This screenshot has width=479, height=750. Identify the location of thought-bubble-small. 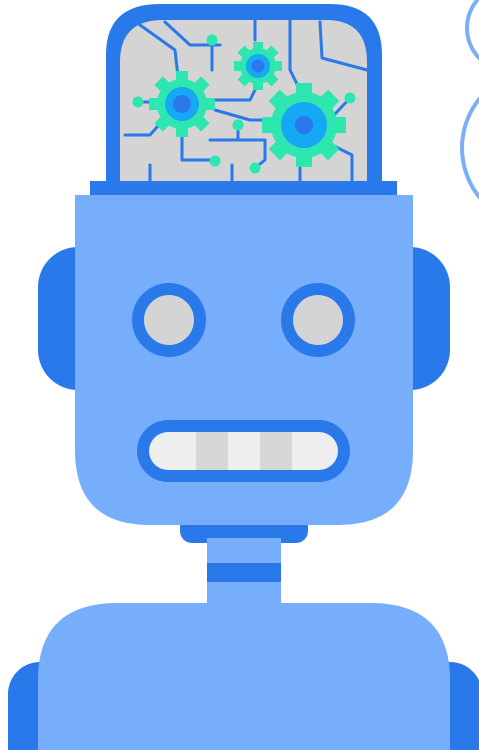
(472, 30).